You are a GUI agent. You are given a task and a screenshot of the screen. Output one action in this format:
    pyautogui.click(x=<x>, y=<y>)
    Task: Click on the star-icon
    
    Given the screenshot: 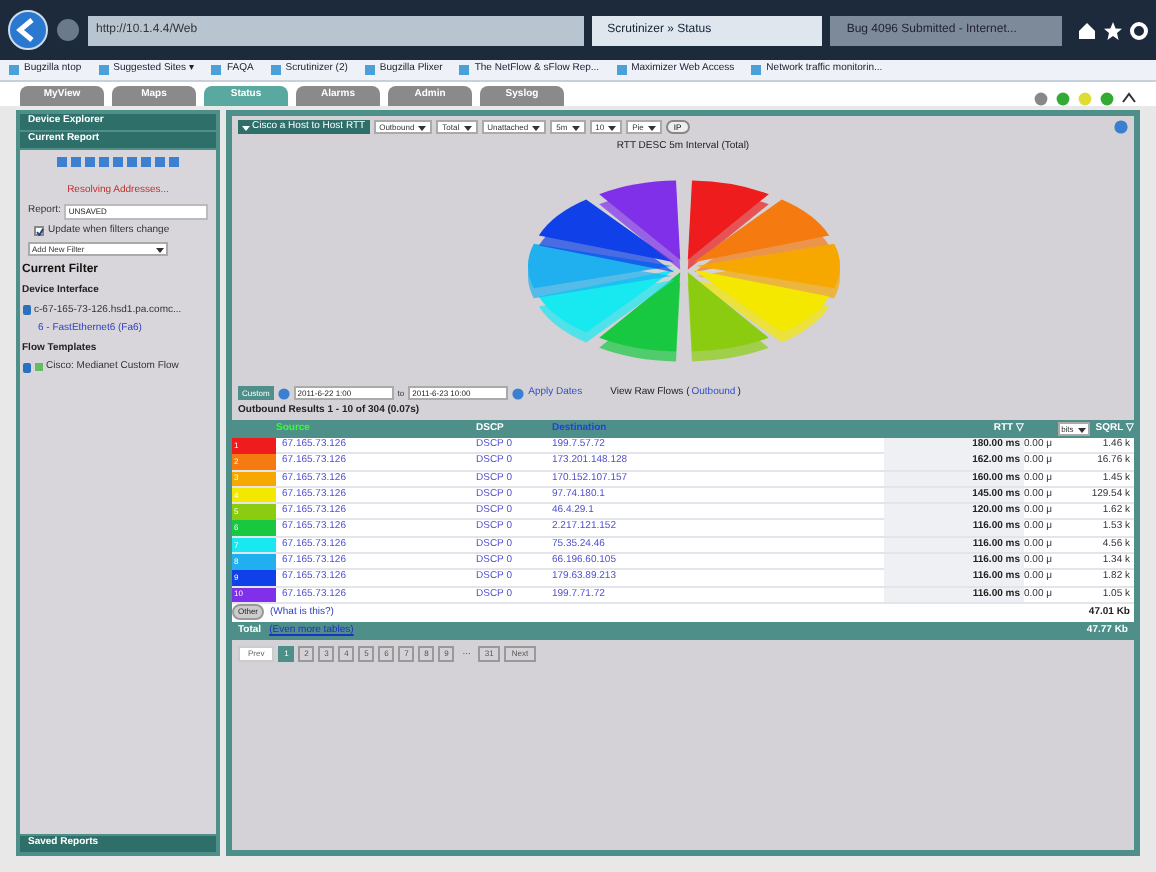 What is the action you would take?
    pyautogui.click(x=1113, y=30)
    